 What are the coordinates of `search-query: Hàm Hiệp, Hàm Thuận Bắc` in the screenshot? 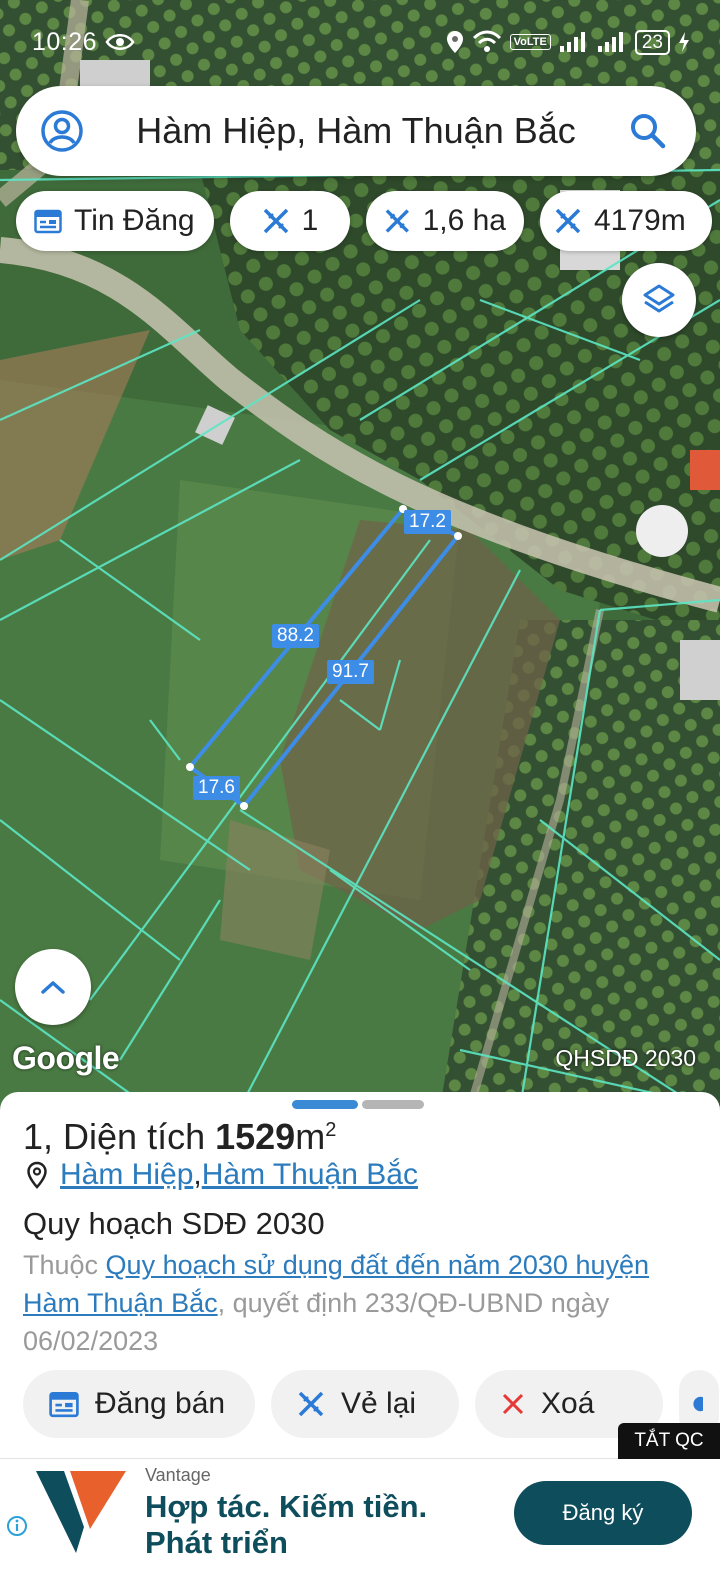 It's located at (356, 131).